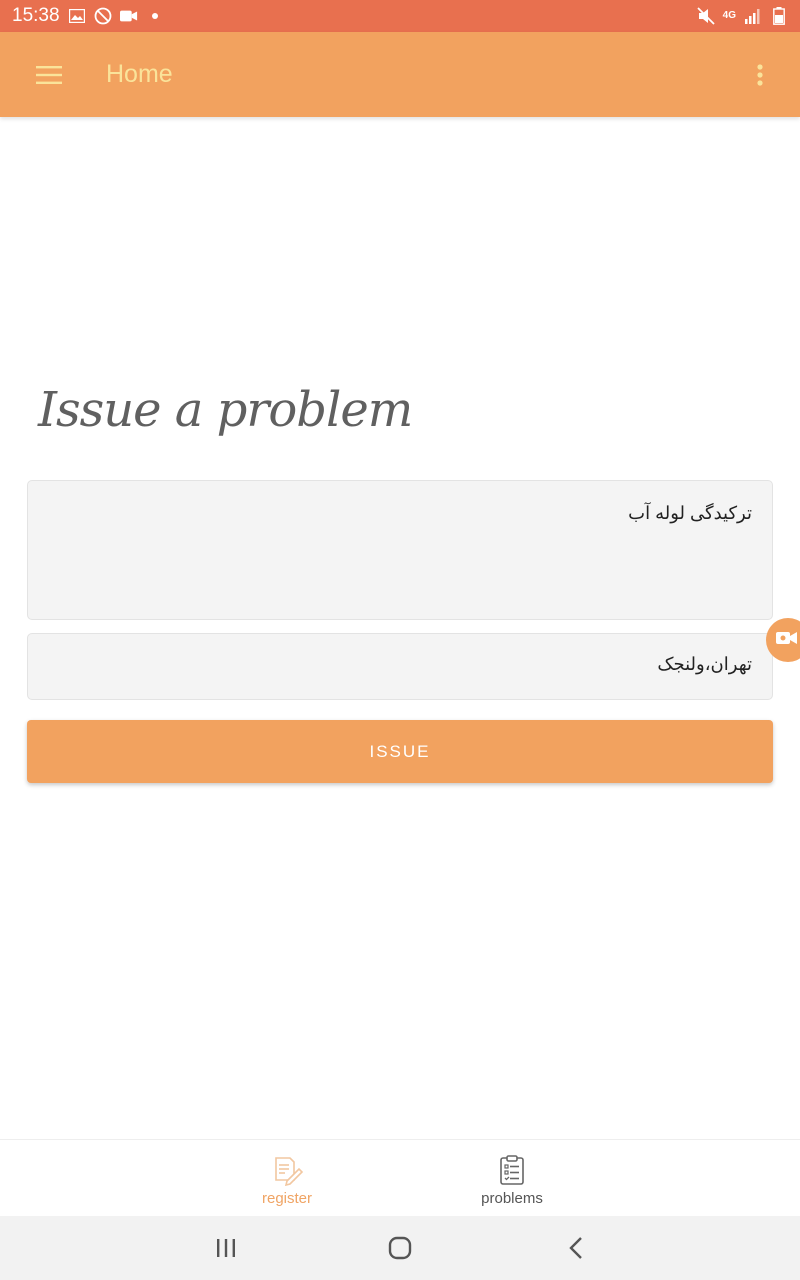 The image size is (800, 1280). I want to click on issue-button: ISSUE, so click(400, 751).